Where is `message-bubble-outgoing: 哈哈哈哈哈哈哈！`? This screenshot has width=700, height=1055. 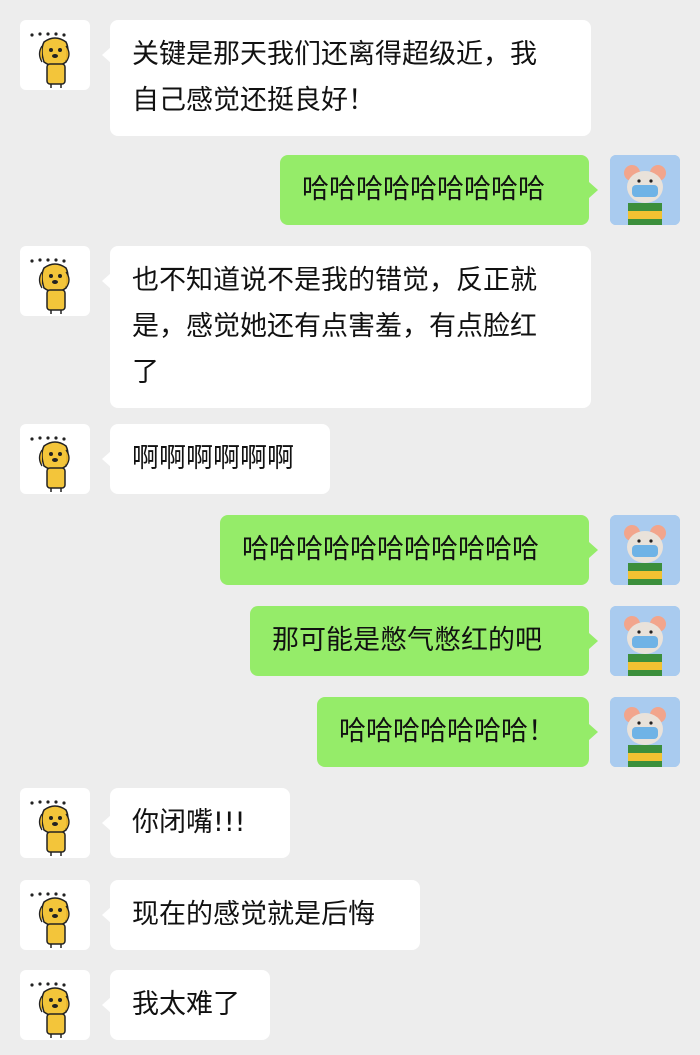
message-bubble-outgoing: 哈哈哈哈哈哈哈！ is located at coordinates (453, 732).